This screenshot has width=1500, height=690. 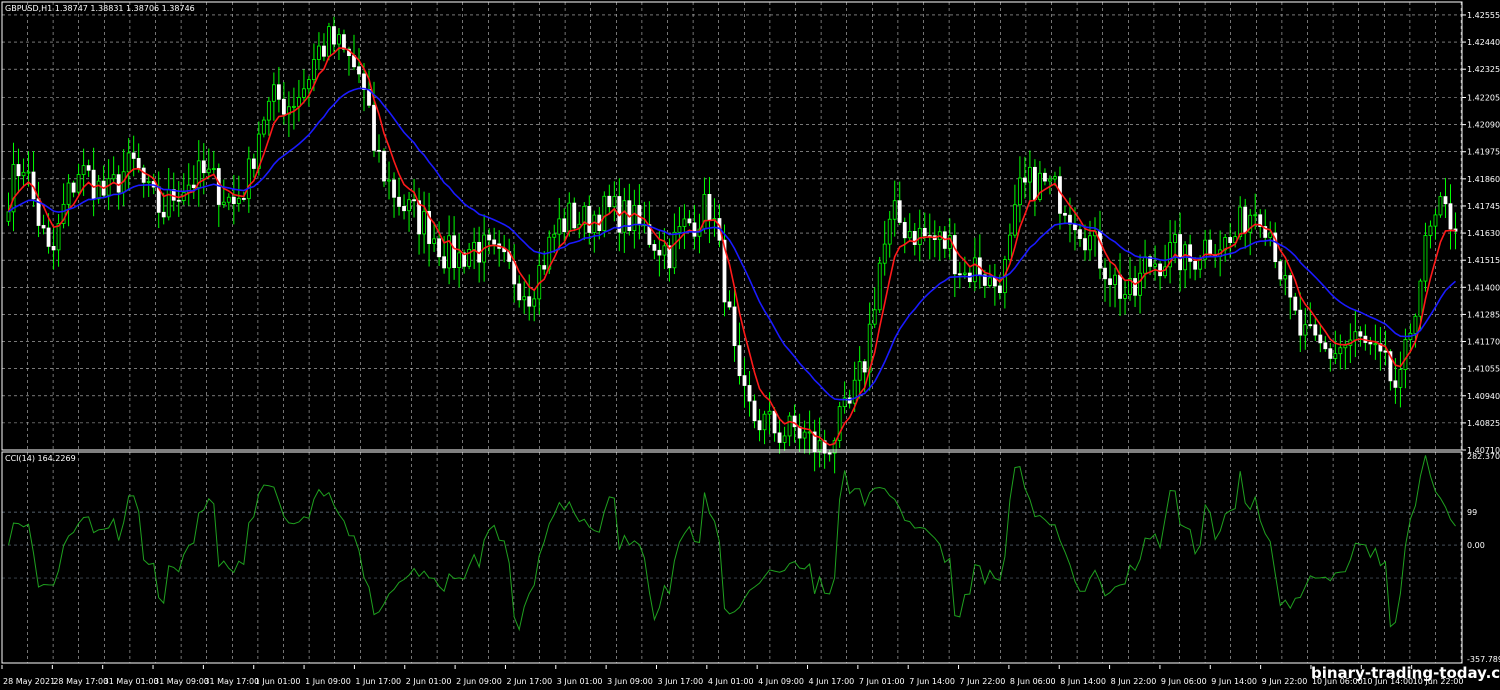 What do you see at coordinates (1483, 206) in the screenshot?
I see `price-tick-label: 1.41745` at bounding box center [1483, 206].